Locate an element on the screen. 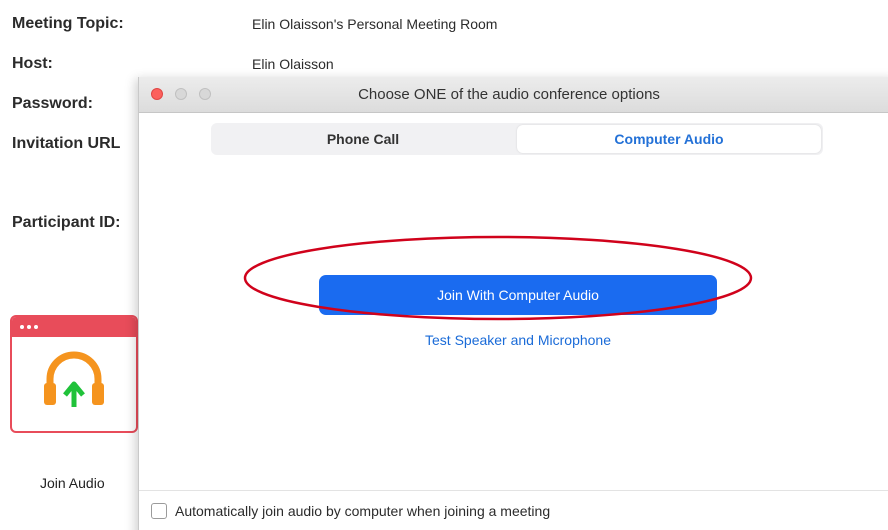 The height and width of the screenshot is (530, 888). tab-computer-audio: Computer Audio is located at coordinates (669, 139).